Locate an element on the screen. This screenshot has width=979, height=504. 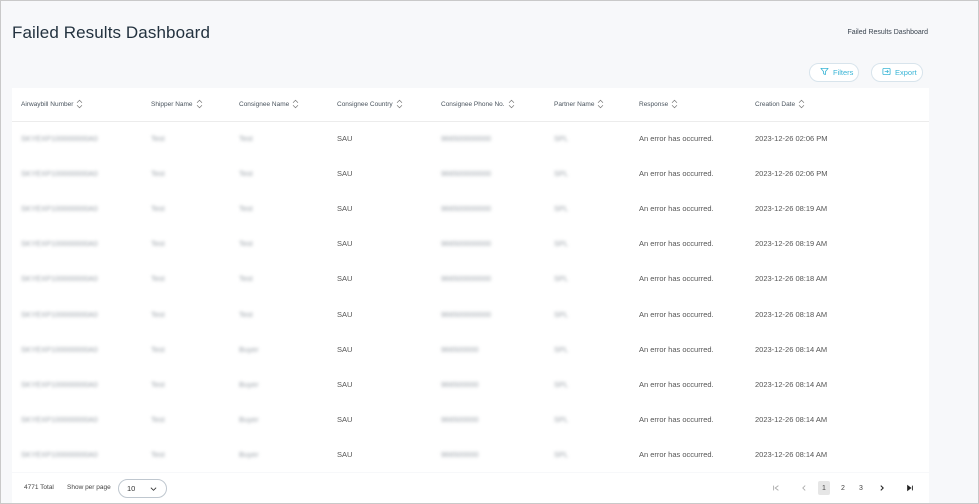
page-2-button: 2 is located at coordinates (843, 488).